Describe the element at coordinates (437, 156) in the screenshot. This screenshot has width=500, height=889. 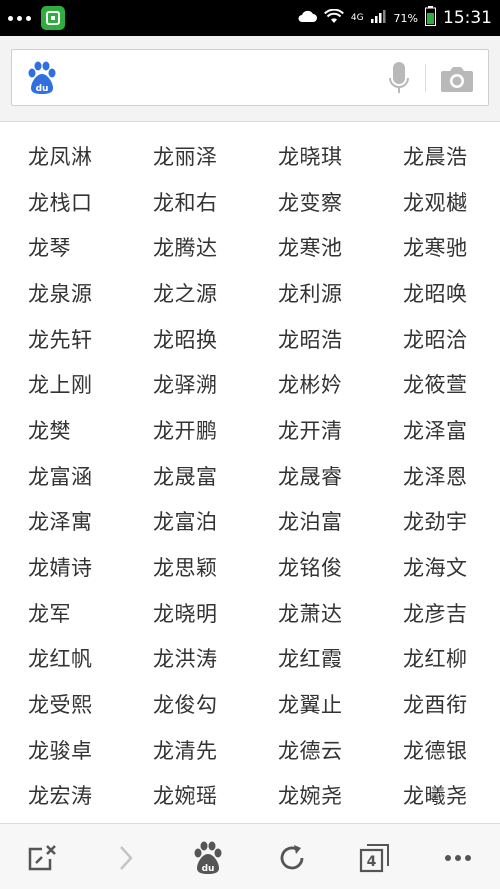
I see `name-item: 龙晨浩` at that location.